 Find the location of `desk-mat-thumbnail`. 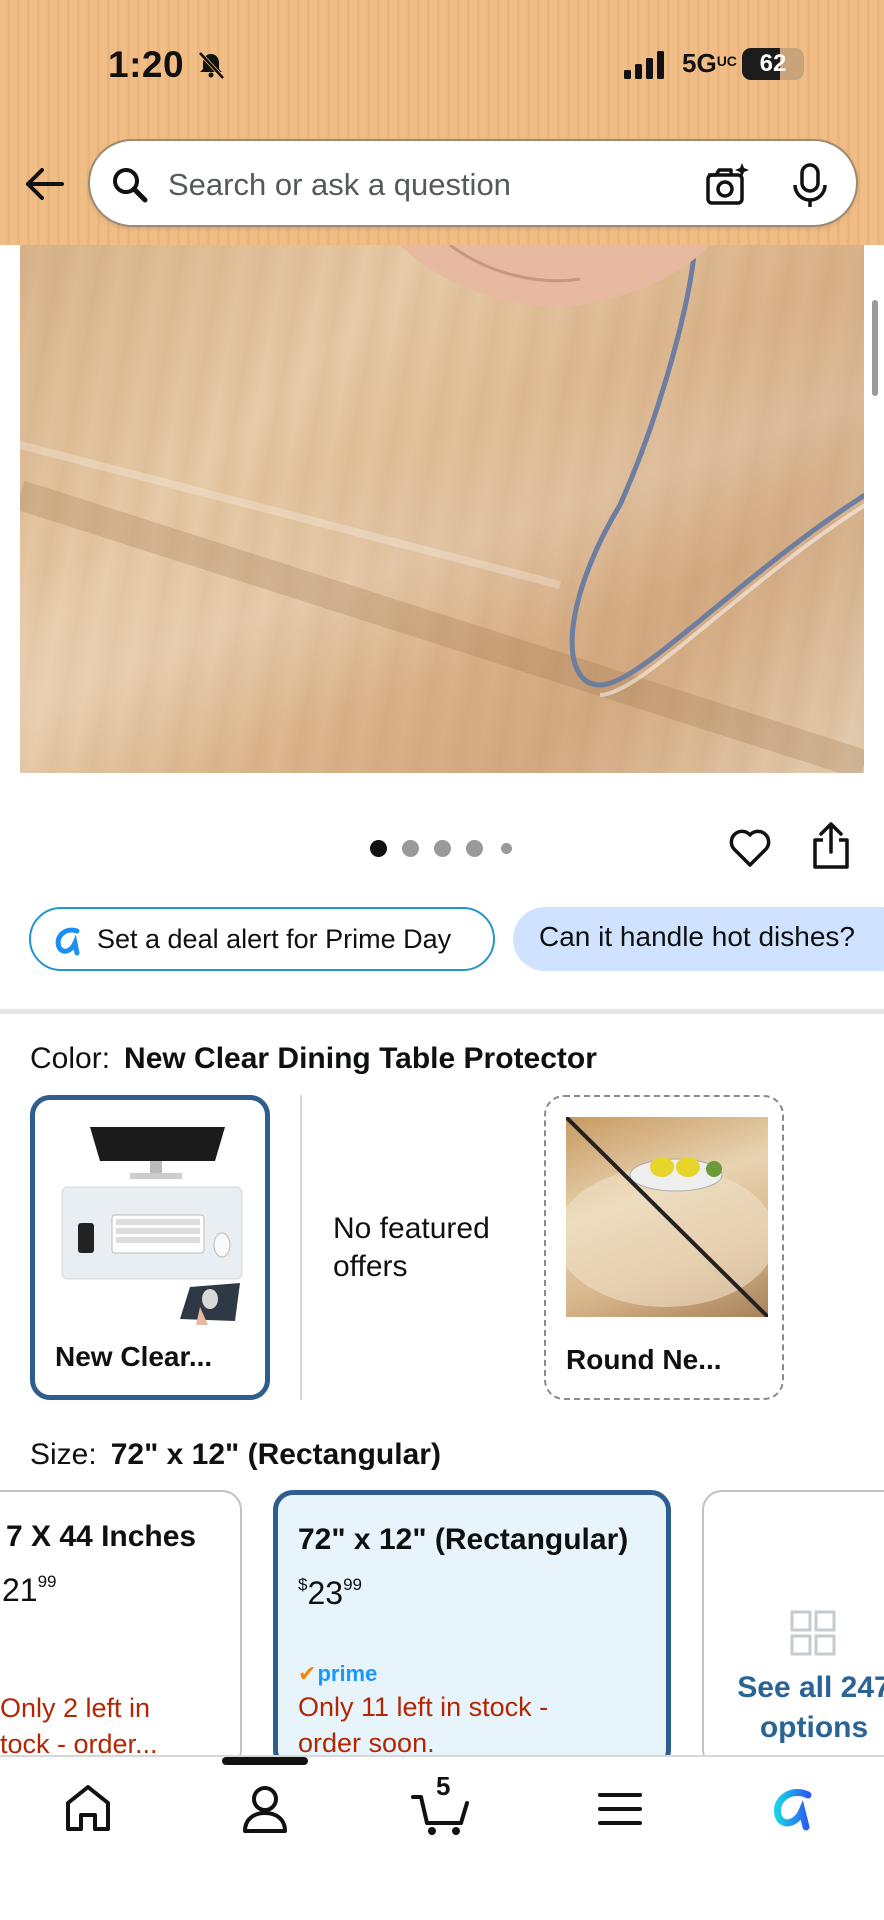

desk-mat-thumbnail is located at coordinates (152, 1226).